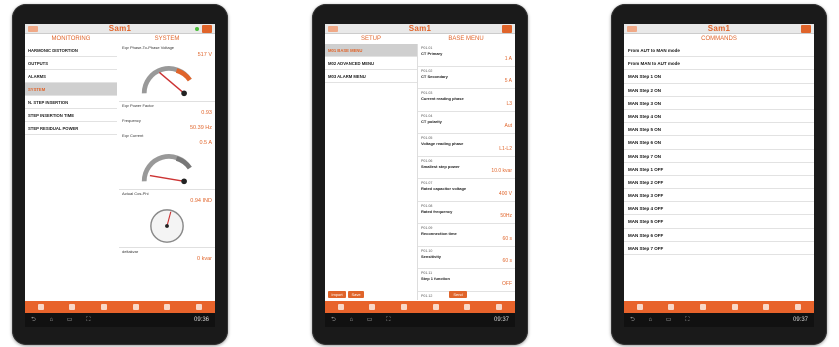 This screenshot has height=347, width=839. Describe the element at coordinates (466, 213) in the screenshot. I see `param-row: P01.08 Rated frequency 50Hz` at that location.